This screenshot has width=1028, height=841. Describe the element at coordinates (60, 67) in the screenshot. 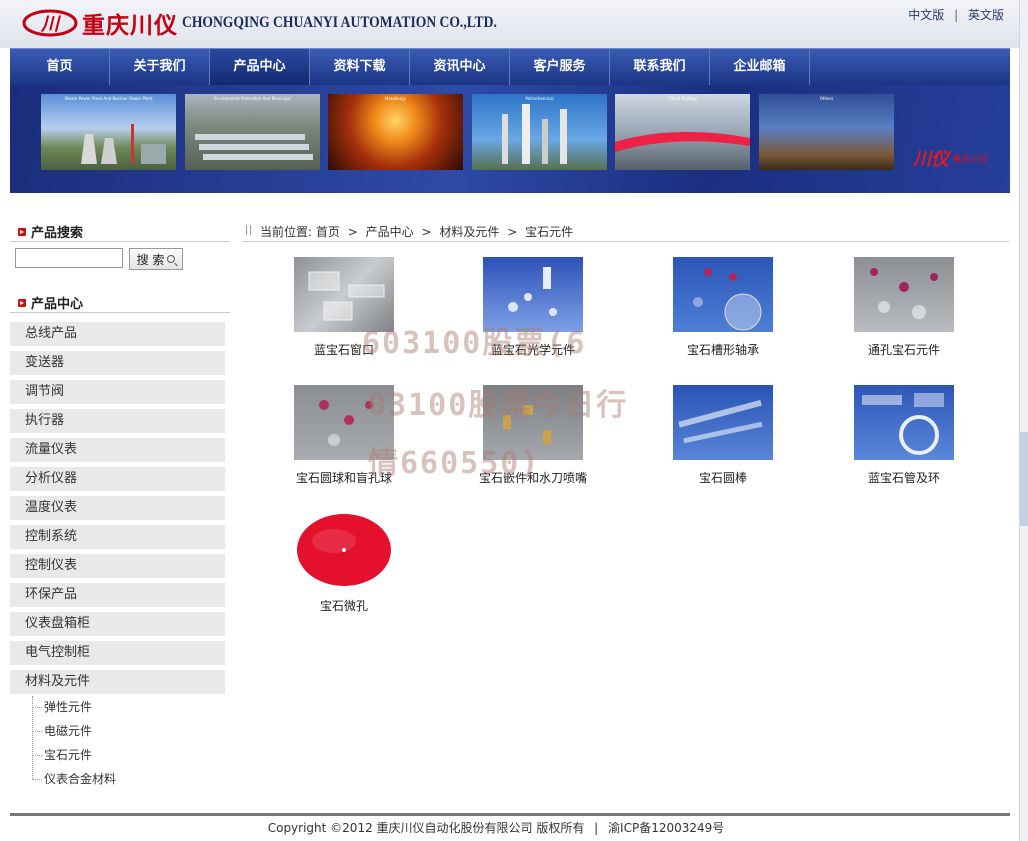

I see `nav-home: 首页` at that location.